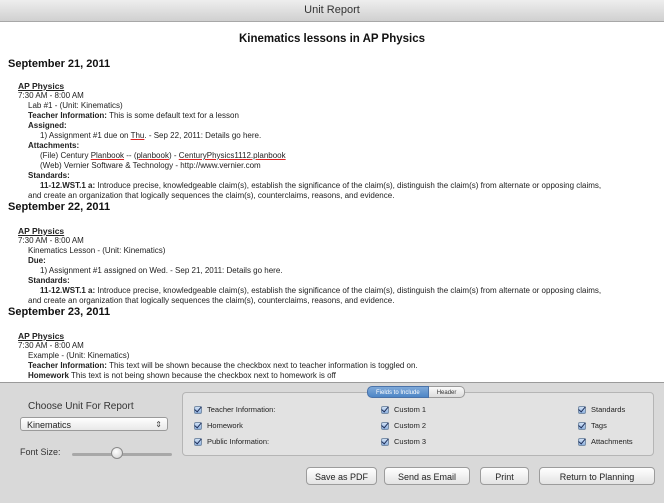 This screenshot has width=664, height=503. What do you see at coordinates (231, 442) in the screenshot?
I see `option-public-information: Public Information:` at bounding box center [231, 442].